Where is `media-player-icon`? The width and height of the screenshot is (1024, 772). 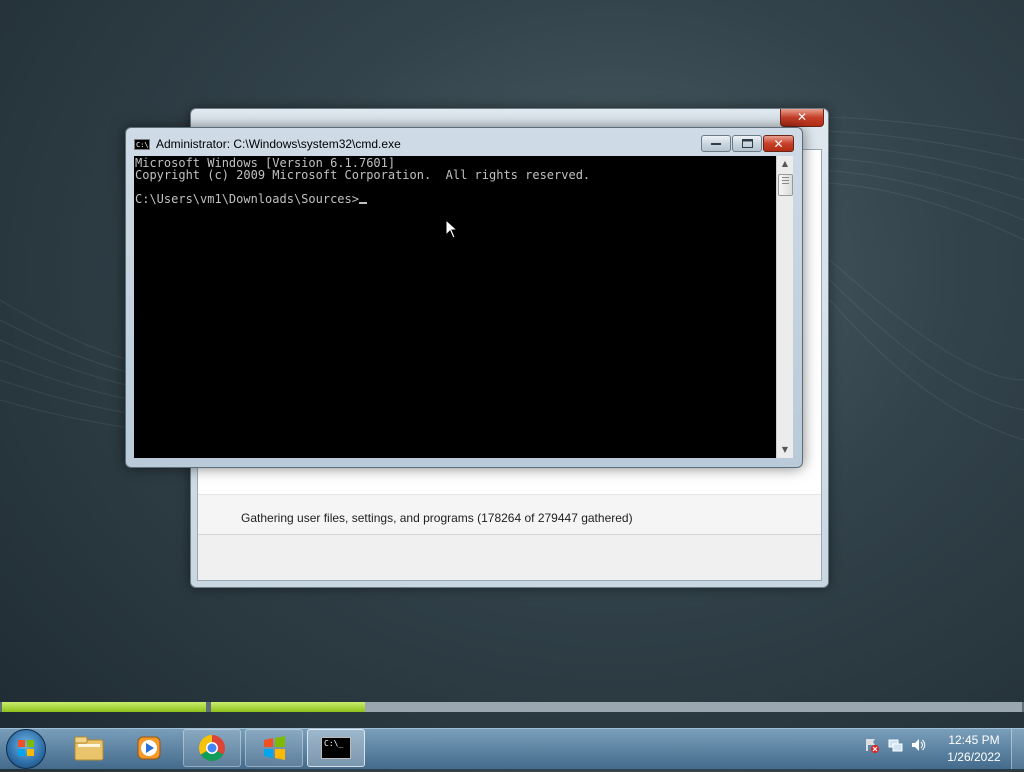 media-player-icon is located at coordinates (149, 748).